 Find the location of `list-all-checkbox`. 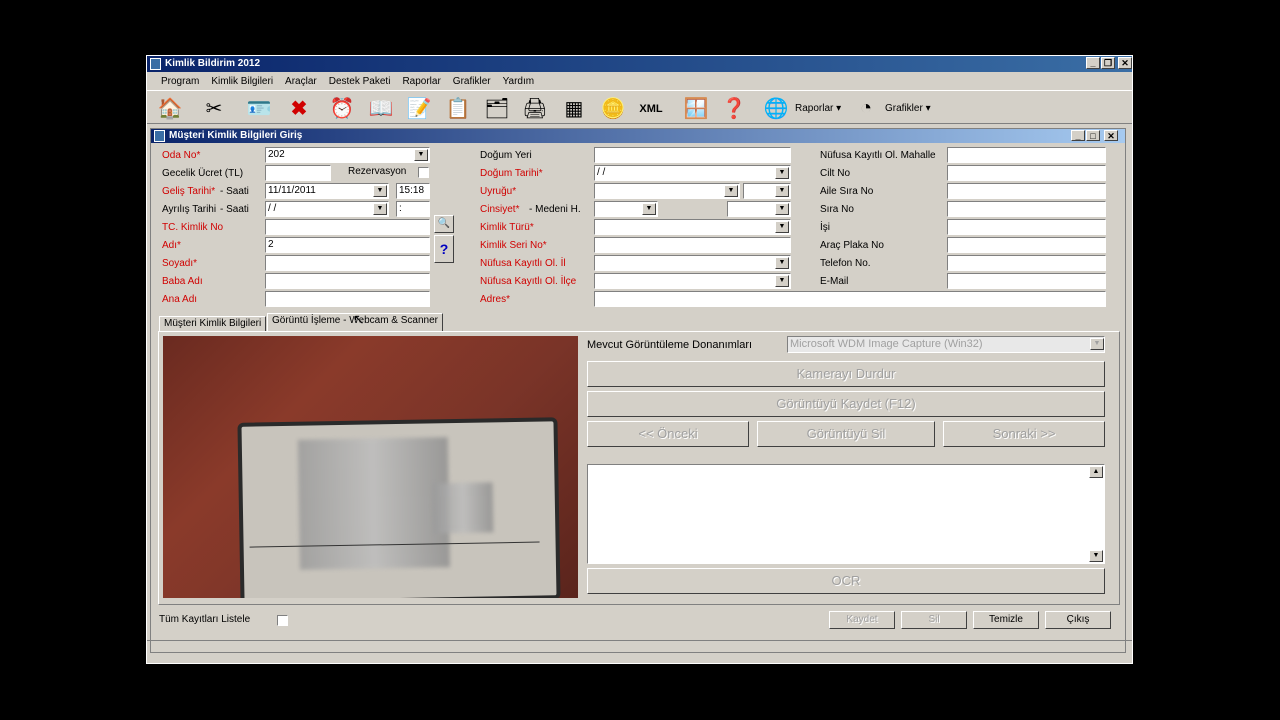

list-all-checkbox is located at coordinates (282, 620).